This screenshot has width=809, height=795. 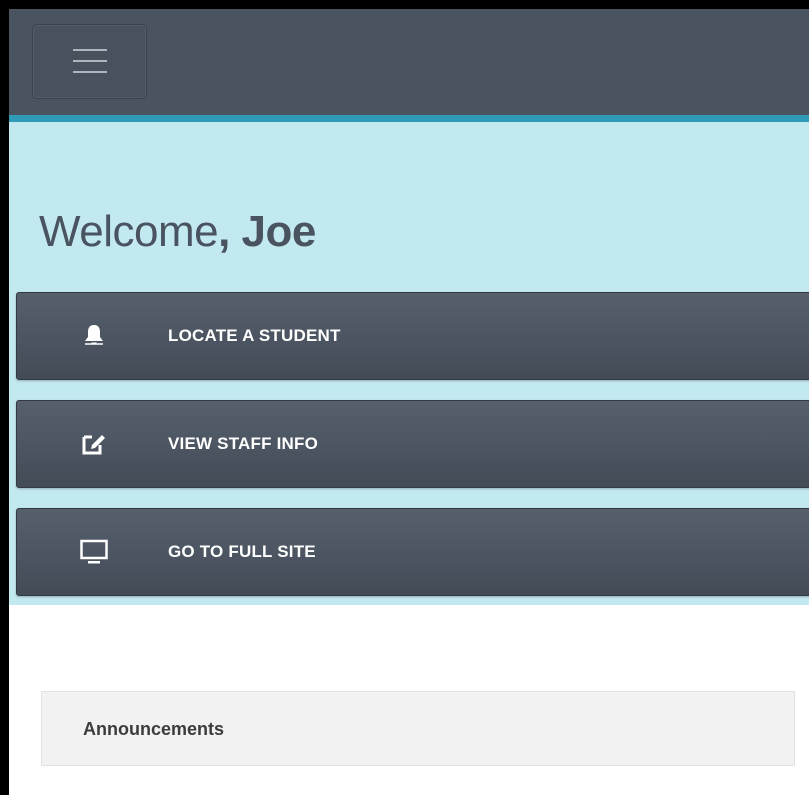 I want to click on top-navbar, so click(x=409, y=65).